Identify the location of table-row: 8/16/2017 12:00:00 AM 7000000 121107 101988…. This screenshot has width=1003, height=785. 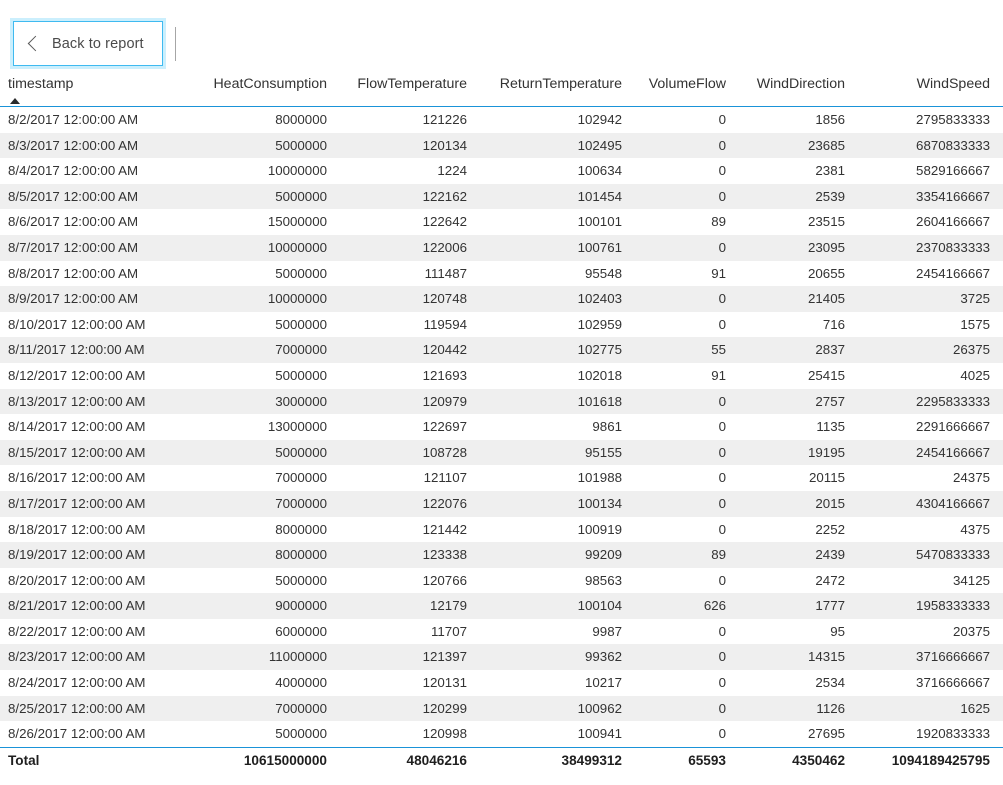
(501, 478).